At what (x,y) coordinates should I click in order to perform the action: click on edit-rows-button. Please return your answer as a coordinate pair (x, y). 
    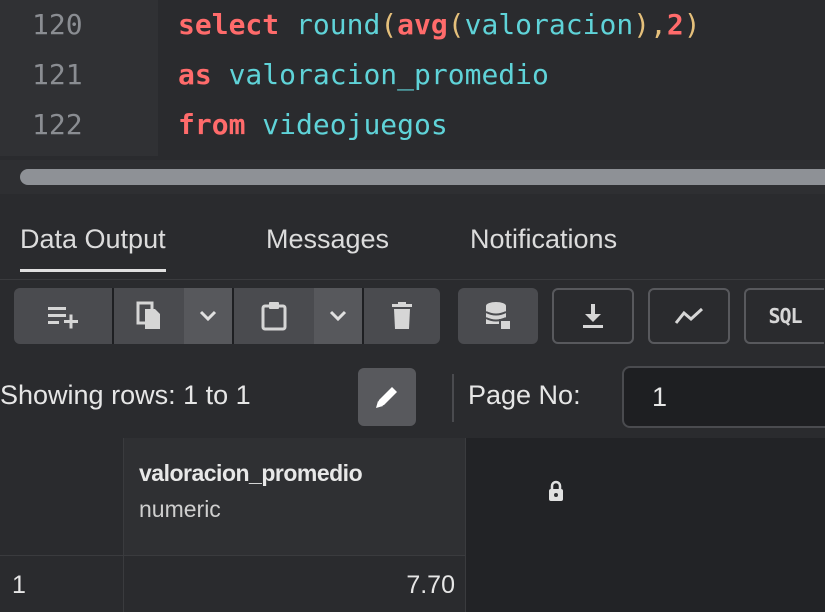
    Looking at the image, I should click on (387, 397).